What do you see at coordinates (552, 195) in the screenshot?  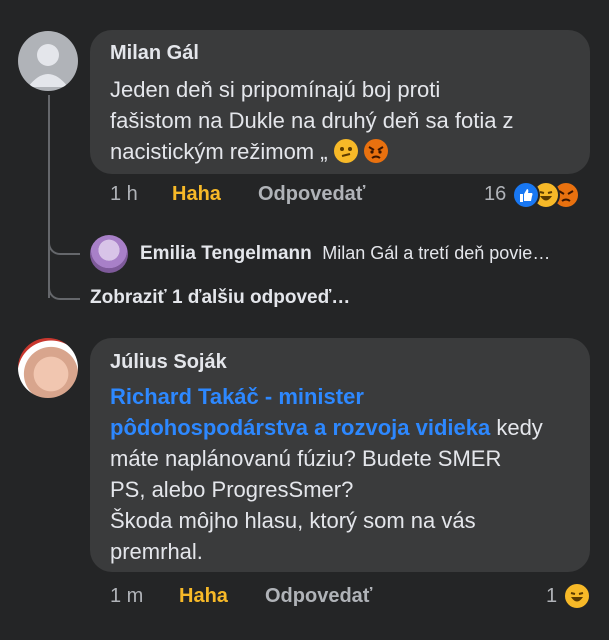 I see `reaction-icons` at bounding box center [552, 195].